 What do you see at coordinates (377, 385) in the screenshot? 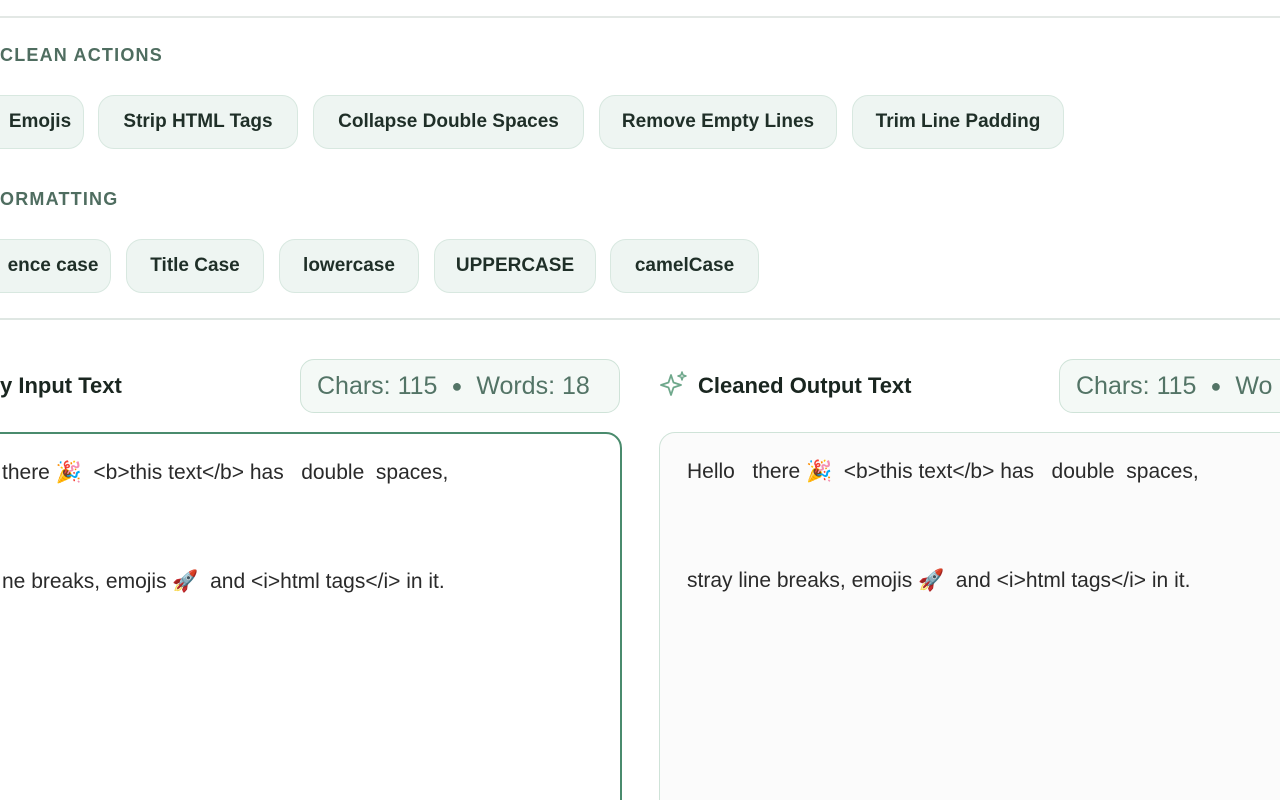
I see `input-char-count: Chars: 115` at bounding box center [377, 385].